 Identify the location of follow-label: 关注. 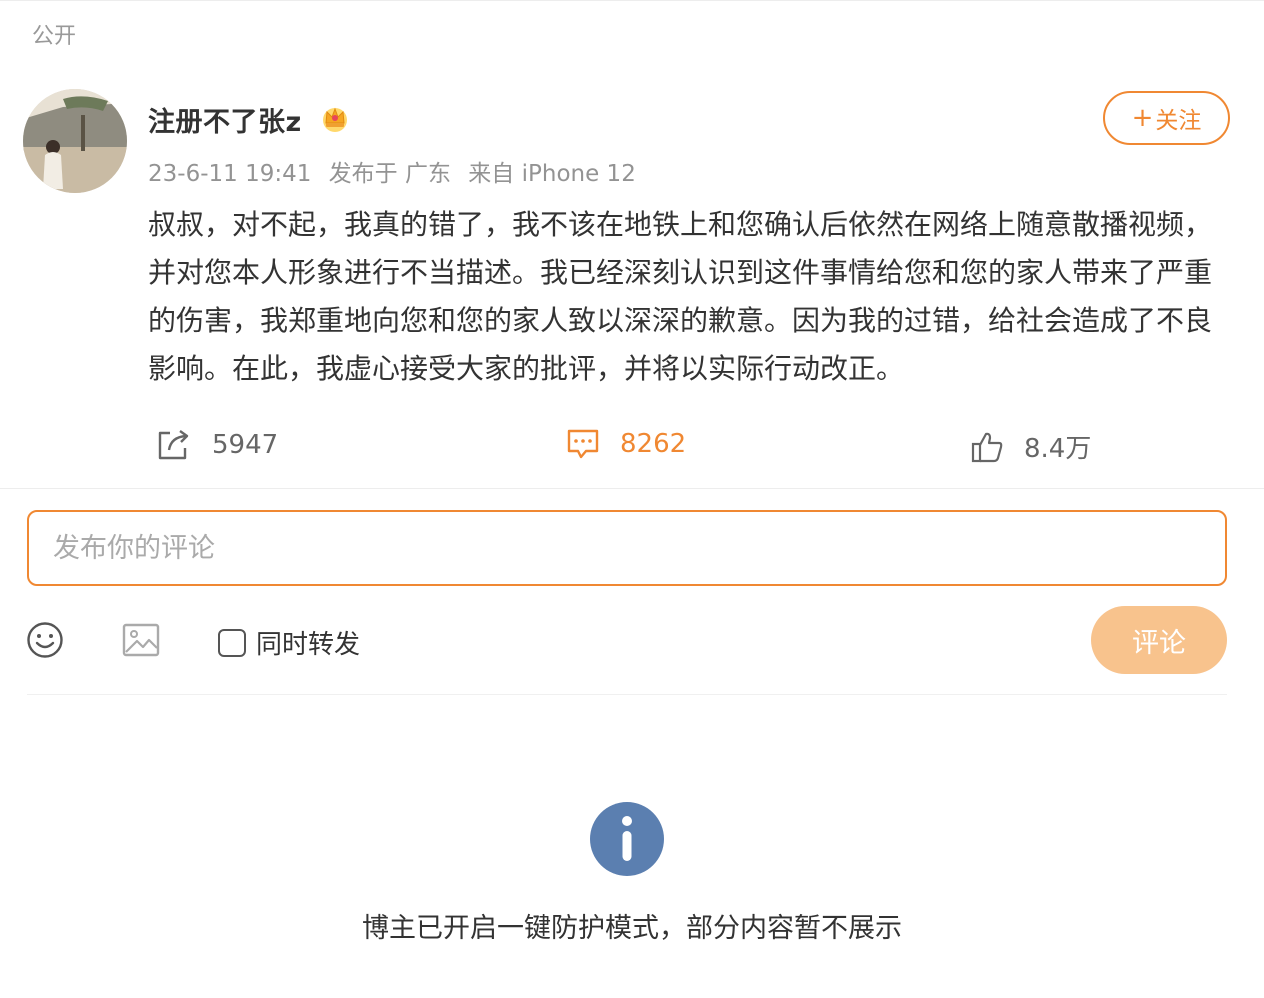
(1178, 121).